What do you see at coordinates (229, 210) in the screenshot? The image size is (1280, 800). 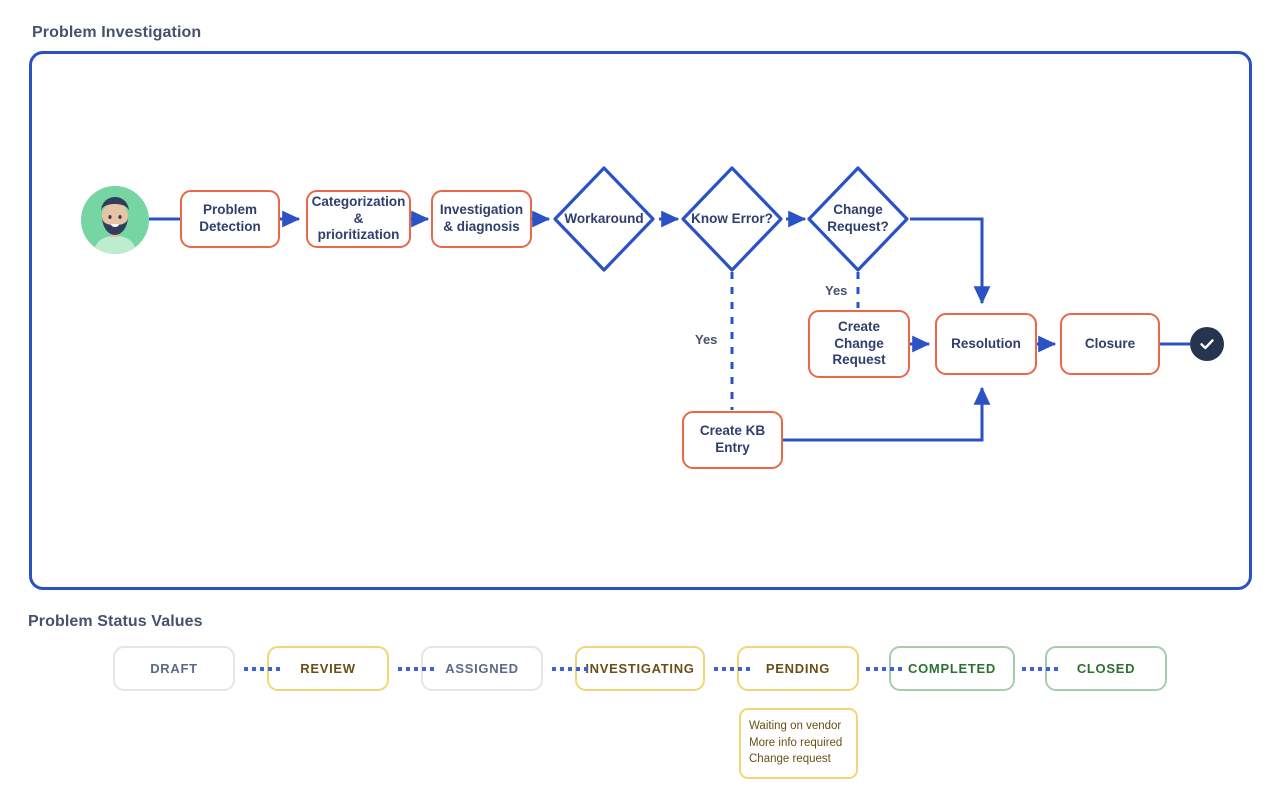 I see `node-line-1: Problem` at bounding box center [229, 210].